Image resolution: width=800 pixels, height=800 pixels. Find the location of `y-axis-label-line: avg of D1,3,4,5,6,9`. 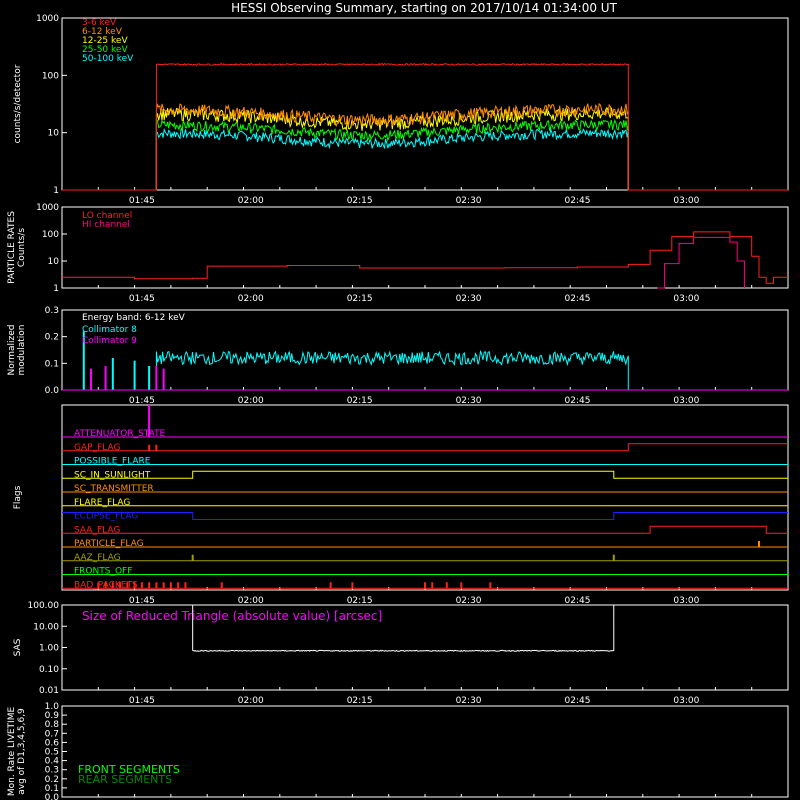

y-axis-label-line: avg of D1,3,4,5,6,9 is located at coordinates (22, 751).